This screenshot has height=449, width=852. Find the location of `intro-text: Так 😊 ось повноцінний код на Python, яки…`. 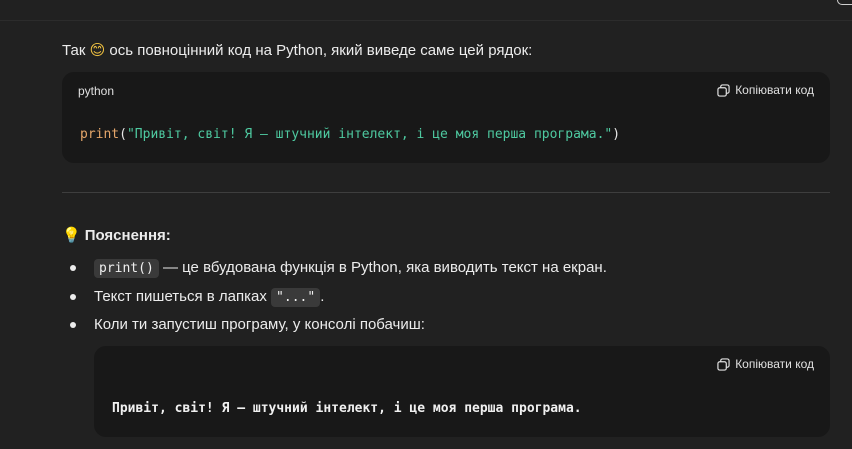

intro-text: Так 😊 ось повноцінний код на Python, яки… is located at coordinates (297, 50).